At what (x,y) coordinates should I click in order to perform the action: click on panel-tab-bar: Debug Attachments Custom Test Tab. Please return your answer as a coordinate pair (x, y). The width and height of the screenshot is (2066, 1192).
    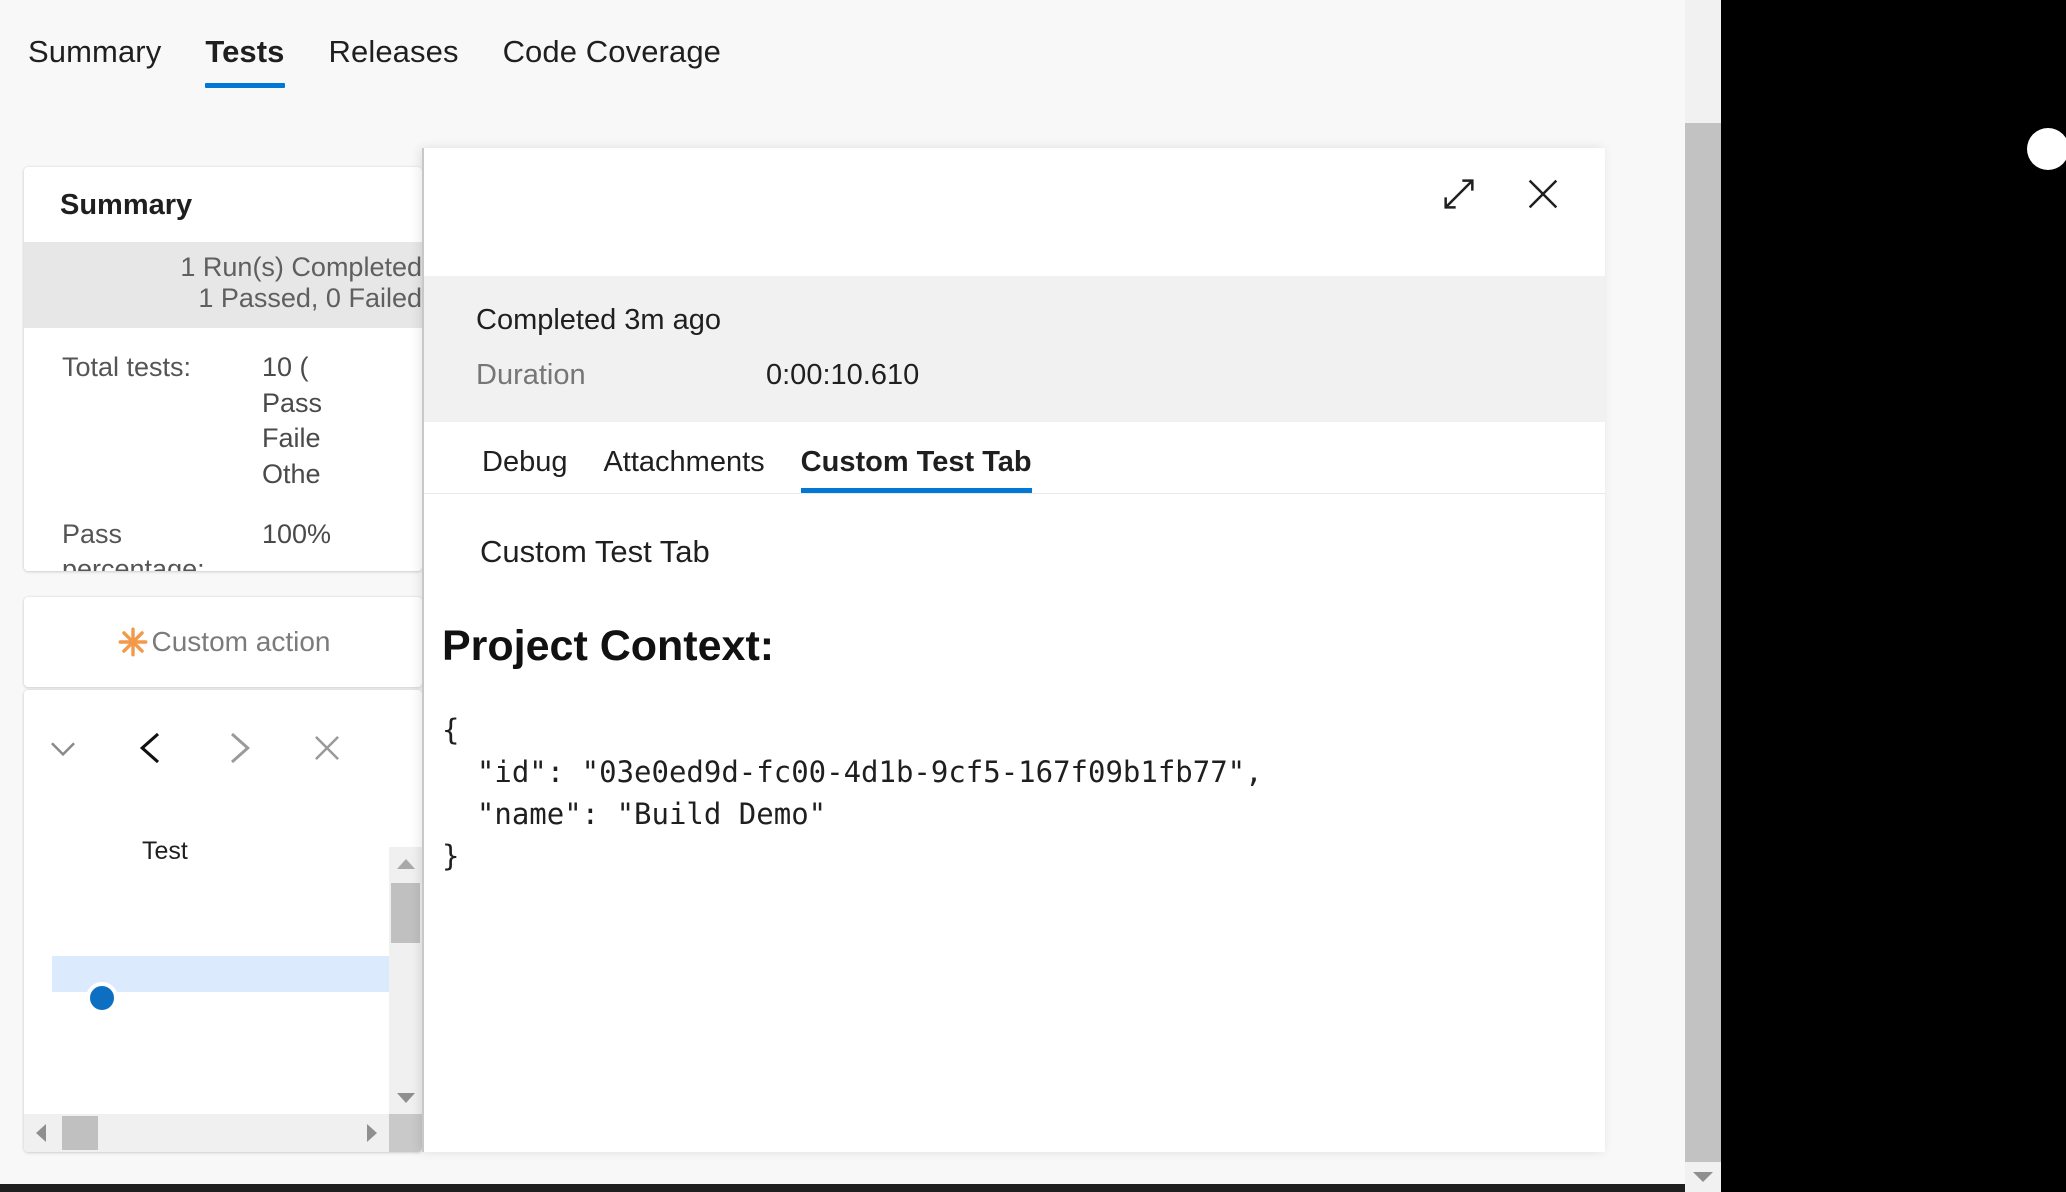
    Looking at the image, I should click on (1014, 458).